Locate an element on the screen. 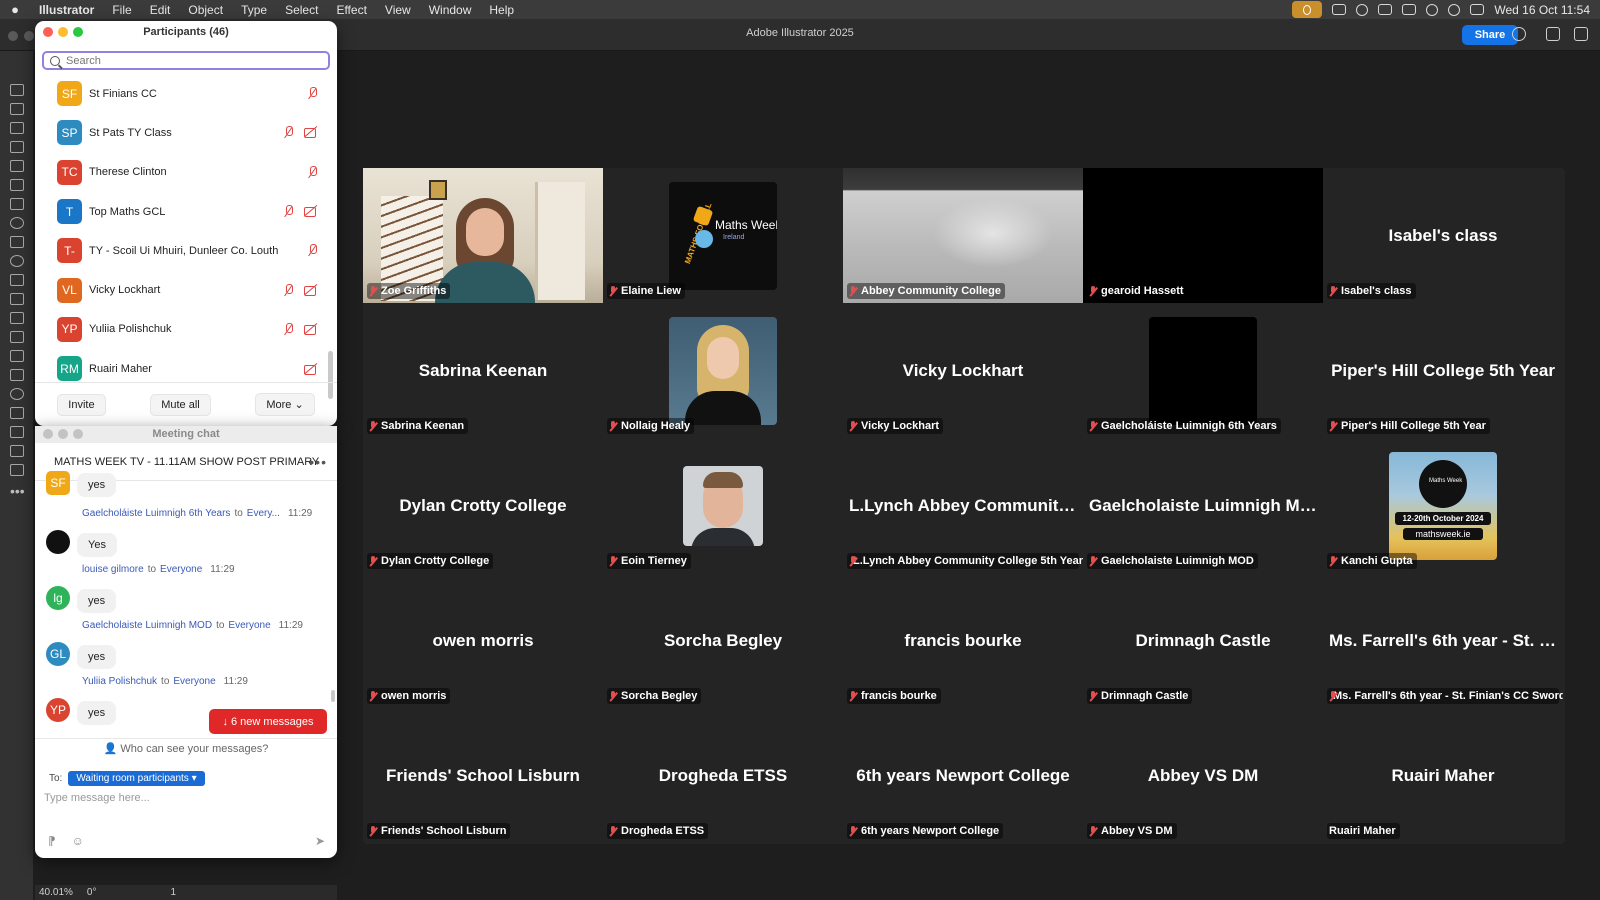 The image size is (1600, 900). video-tile: Isabel's class Isabel's class is located at coordinates (1443, 235).